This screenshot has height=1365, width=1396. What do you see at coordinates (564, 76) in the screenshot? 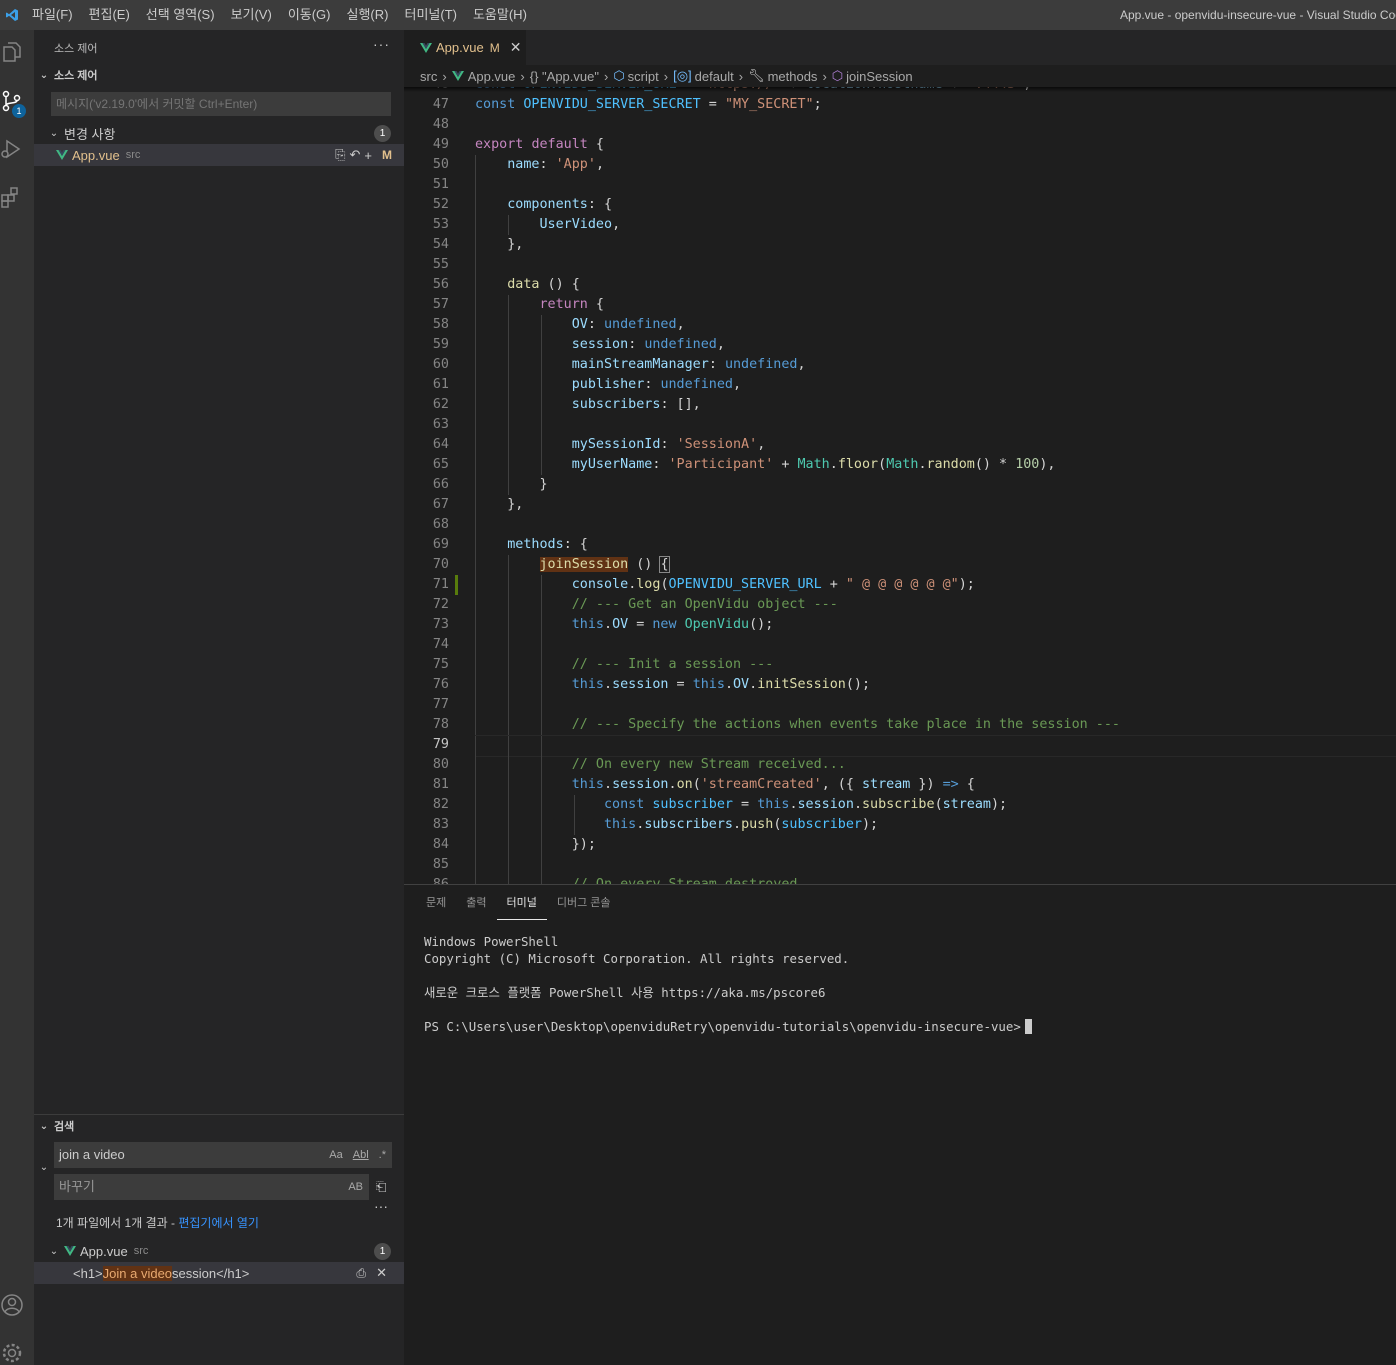
I see `breadcrumb-module: {} "App.vue"` at bounding box center [564, 76].